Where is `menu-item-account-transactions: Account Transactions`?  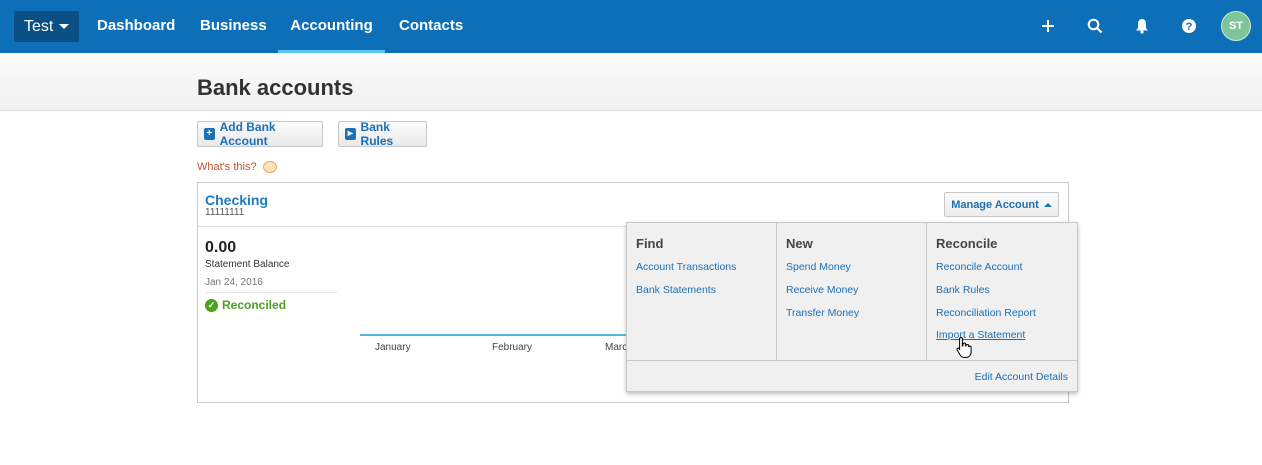
menu-item-account-transactions: Account Transactions is located at coordinates (686, 267).